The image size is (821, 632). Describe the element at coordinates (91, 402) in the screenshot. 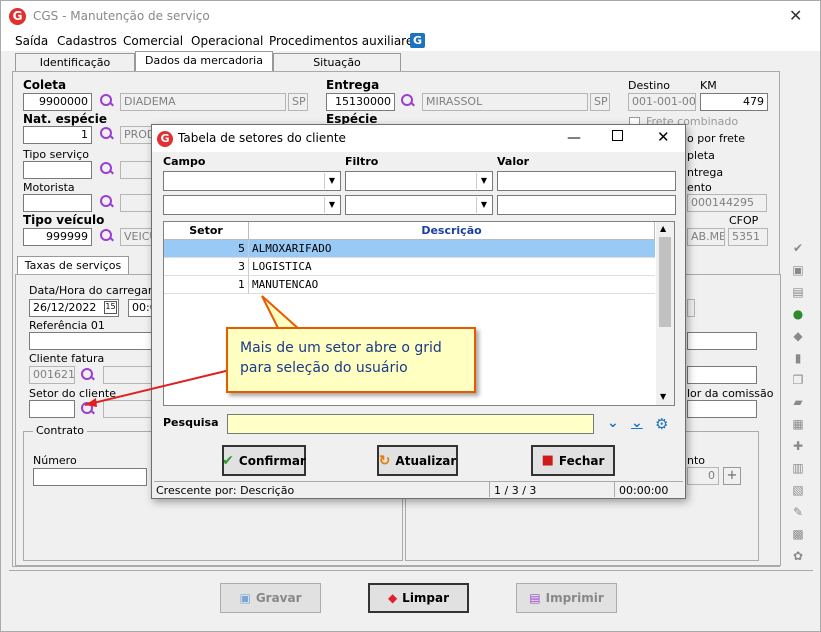

I see `callout-arrow-head` at that location.